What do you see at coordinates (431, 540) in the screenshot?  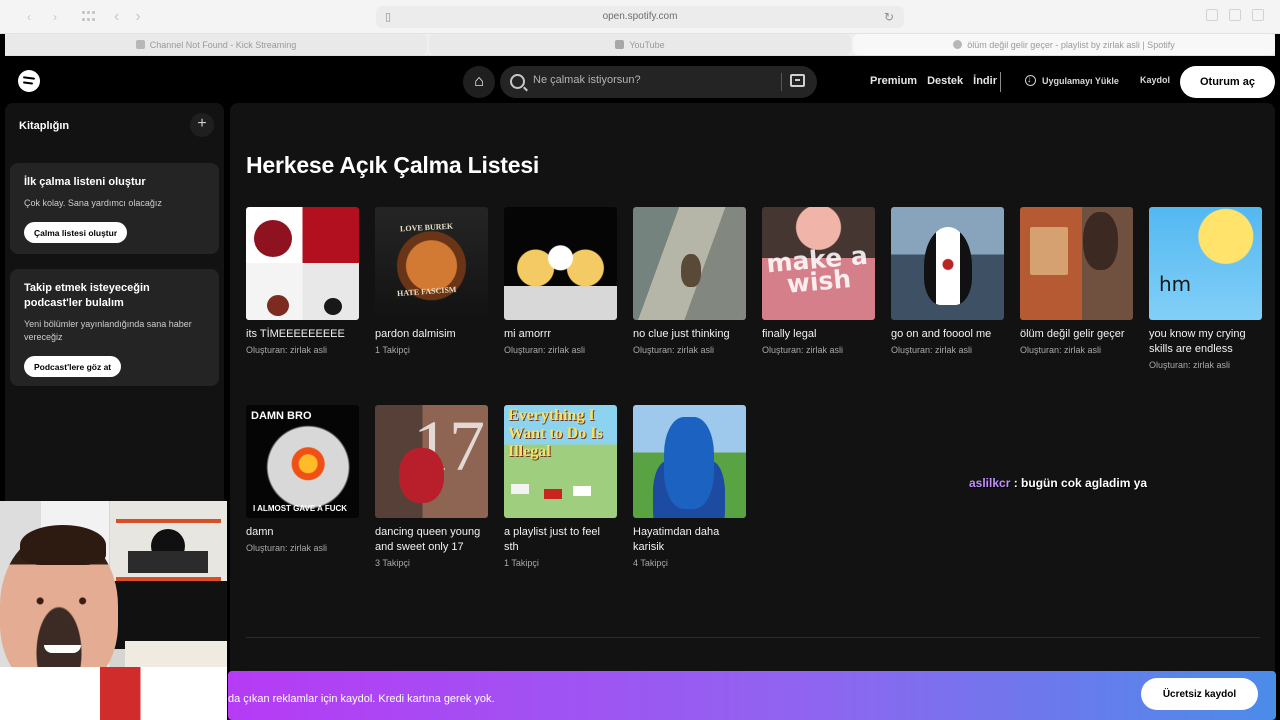 I see `playlist-title: dancing queen young and sweet only 17` at bounding box center [431, 540].